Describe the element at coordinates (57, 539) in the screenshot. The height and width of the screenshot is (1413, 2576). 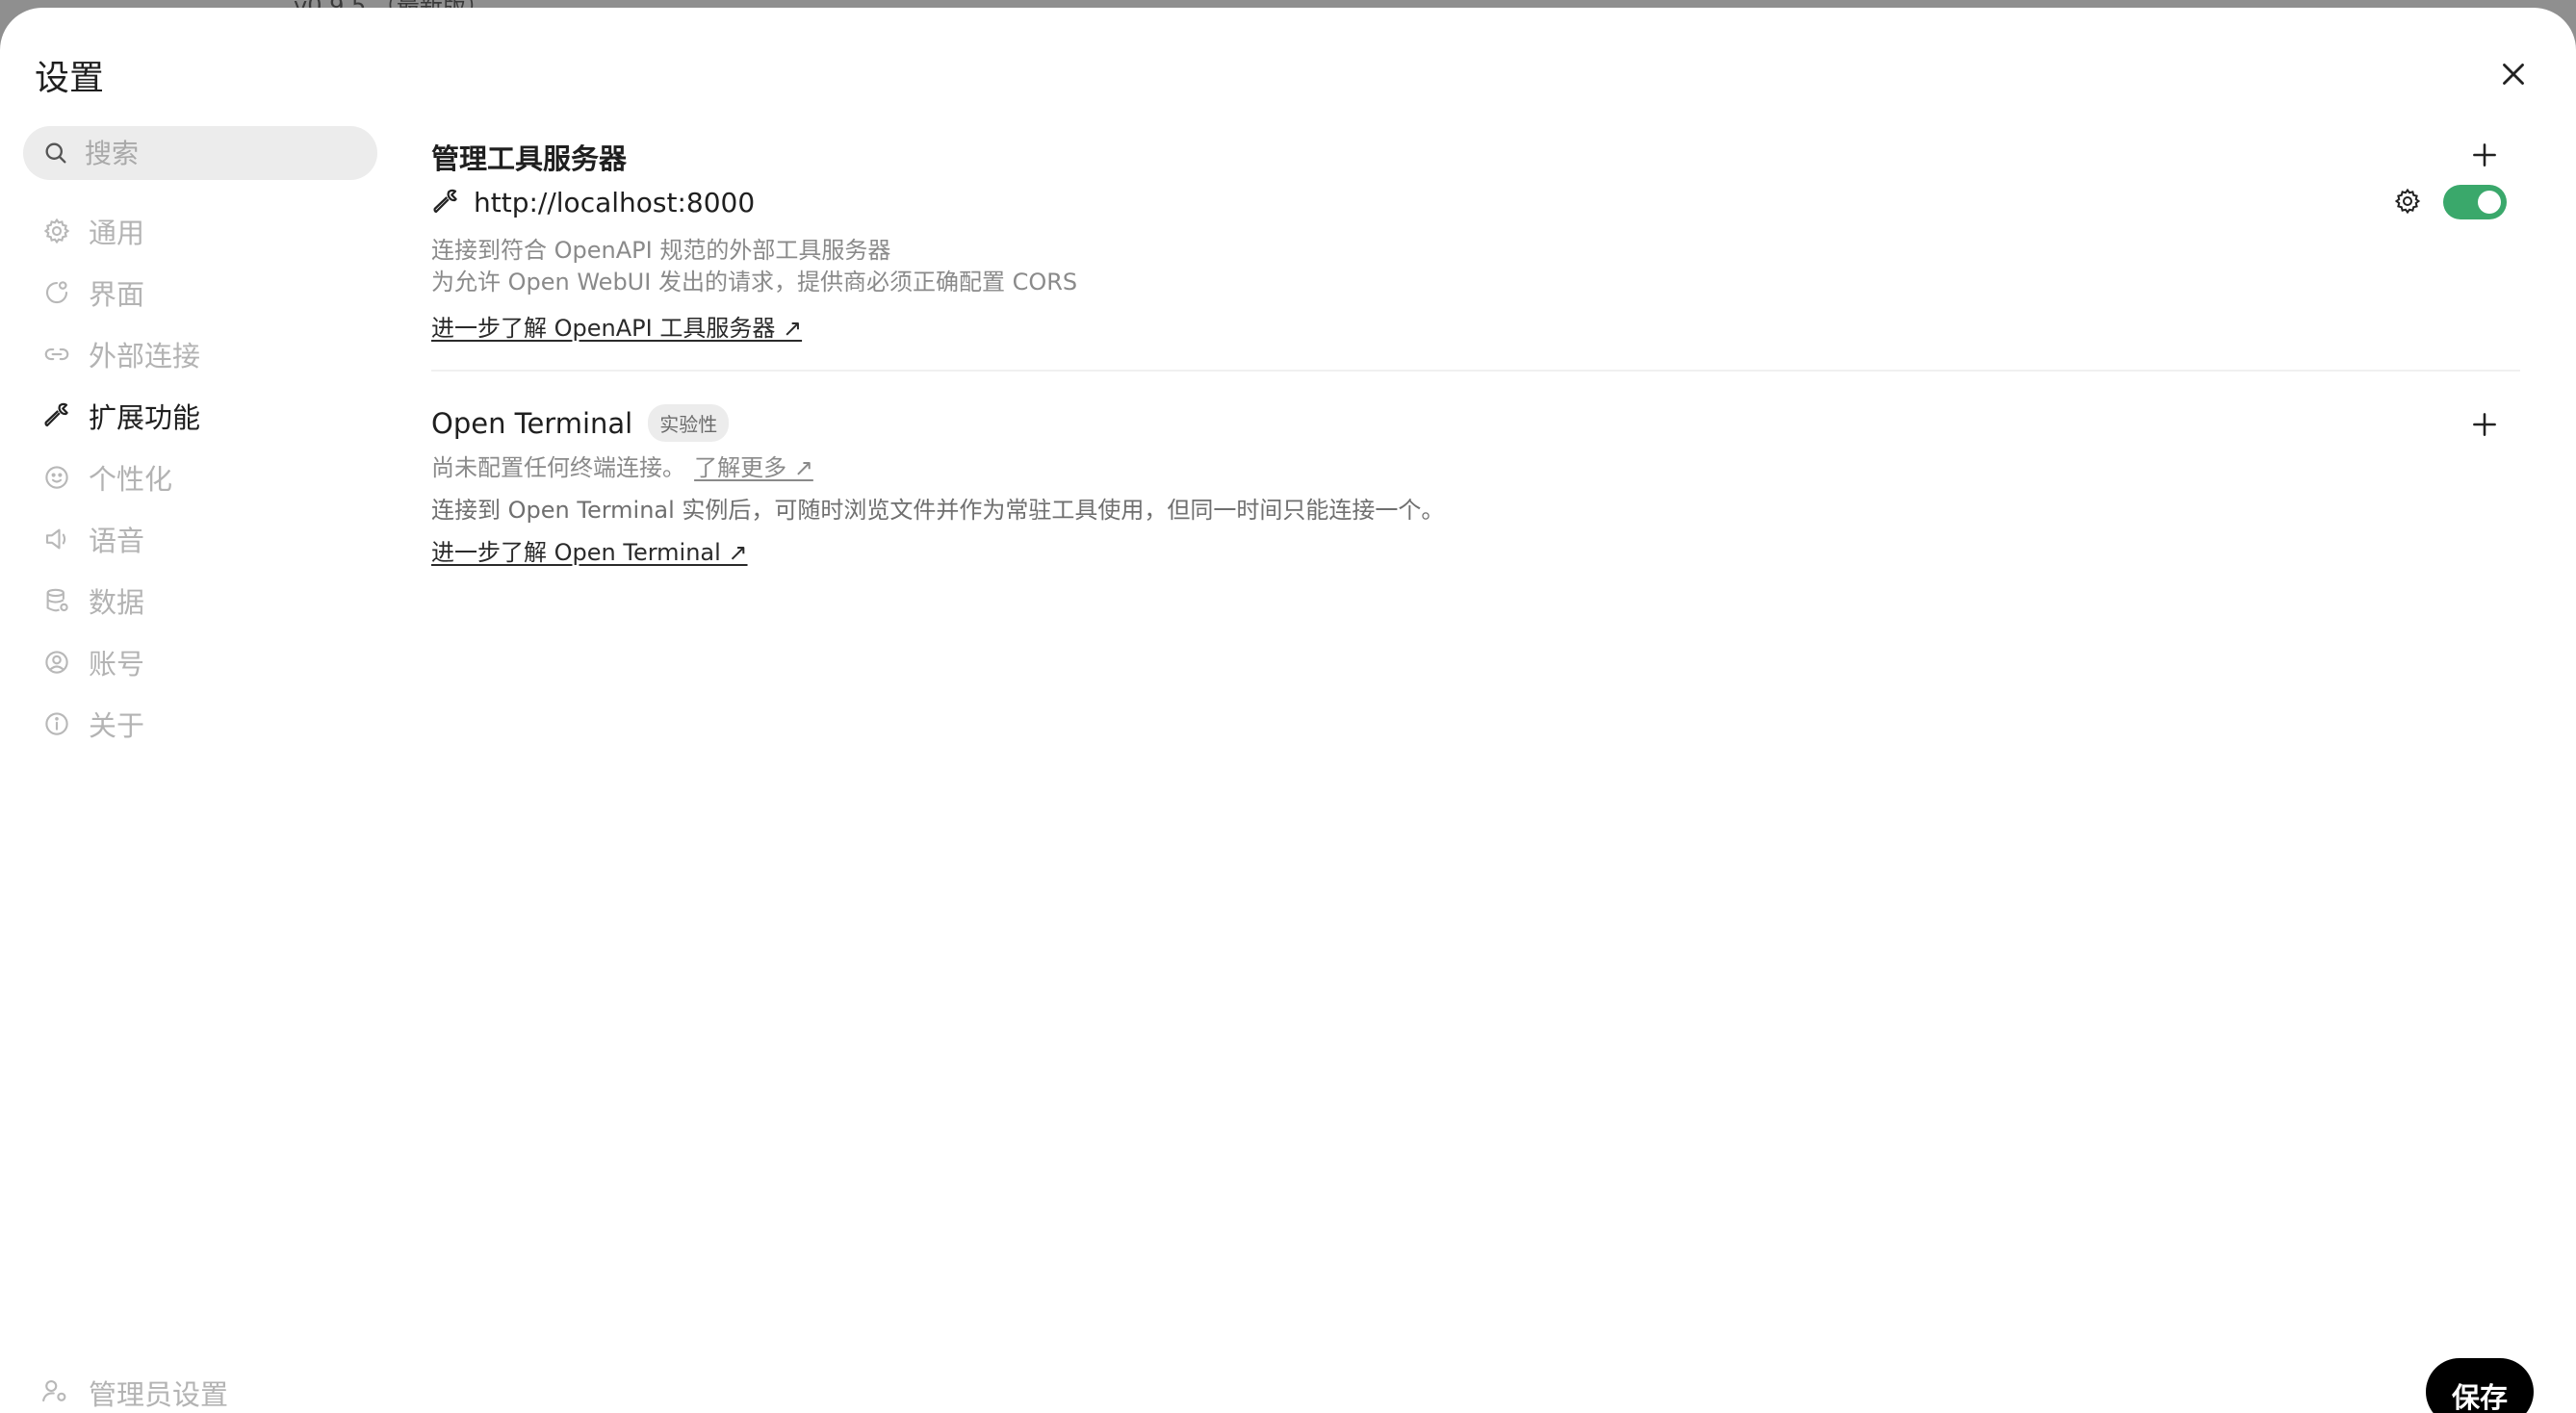
I see `speaker-icon` at that location.